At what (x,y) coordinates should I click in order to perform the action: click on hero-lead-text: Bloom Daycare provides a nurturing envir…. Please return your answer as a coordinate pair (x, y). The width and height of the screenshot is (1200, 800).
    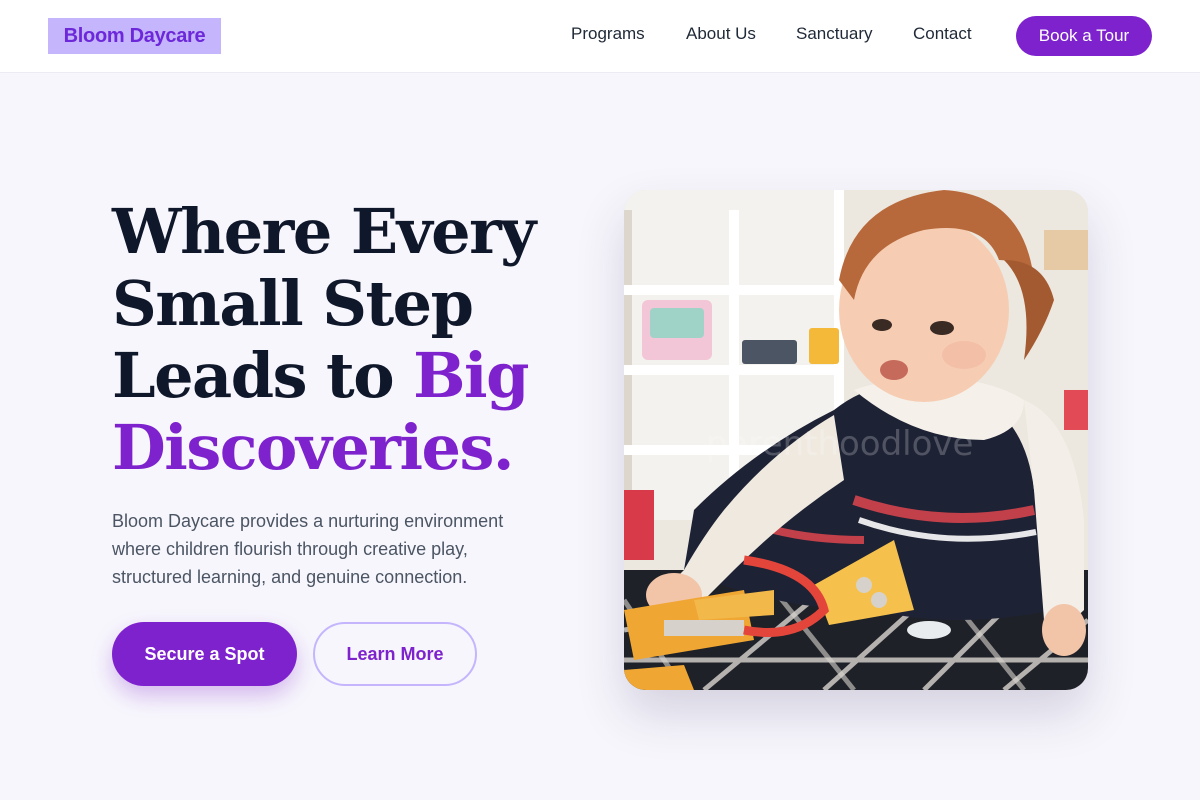
    Looking at the image, I should click on (308, 549).